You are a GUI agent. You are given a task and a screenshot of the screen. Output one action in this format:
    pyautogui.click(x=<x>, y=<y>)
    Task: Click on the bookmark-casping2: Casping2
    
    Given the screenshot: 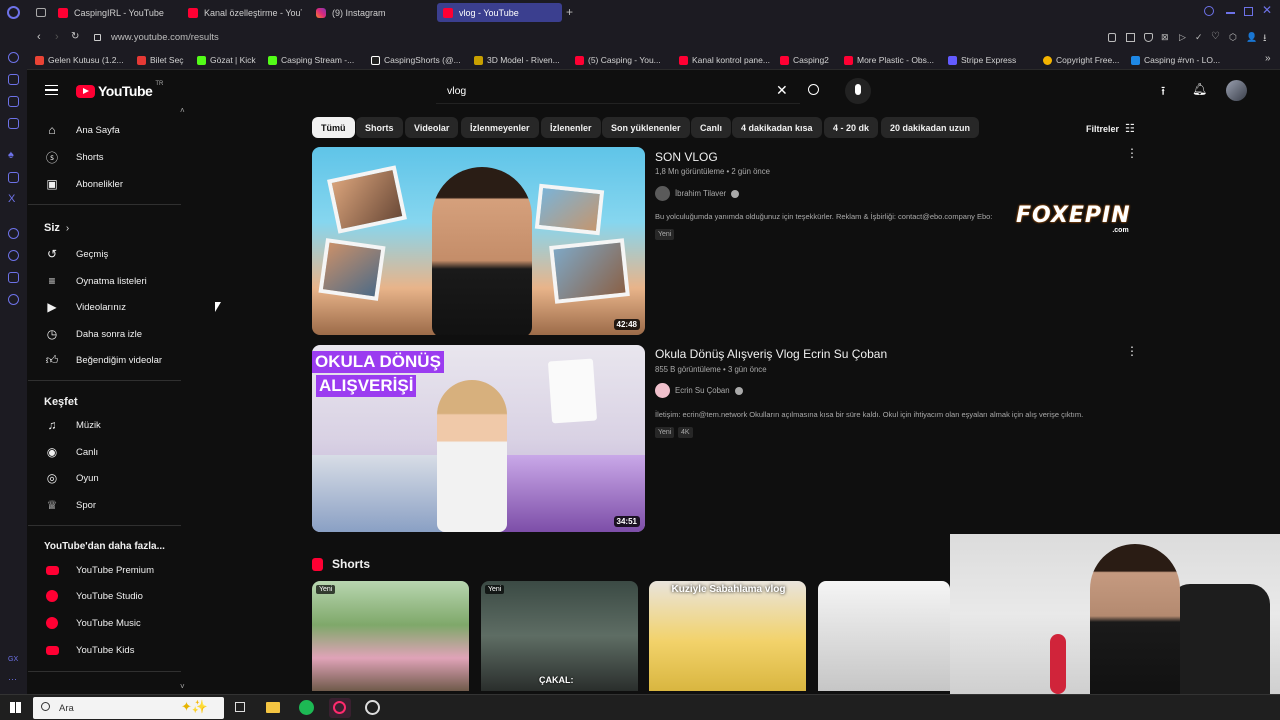 What is the action you would take?
    pyautogui.click(x=804, y=60)
    